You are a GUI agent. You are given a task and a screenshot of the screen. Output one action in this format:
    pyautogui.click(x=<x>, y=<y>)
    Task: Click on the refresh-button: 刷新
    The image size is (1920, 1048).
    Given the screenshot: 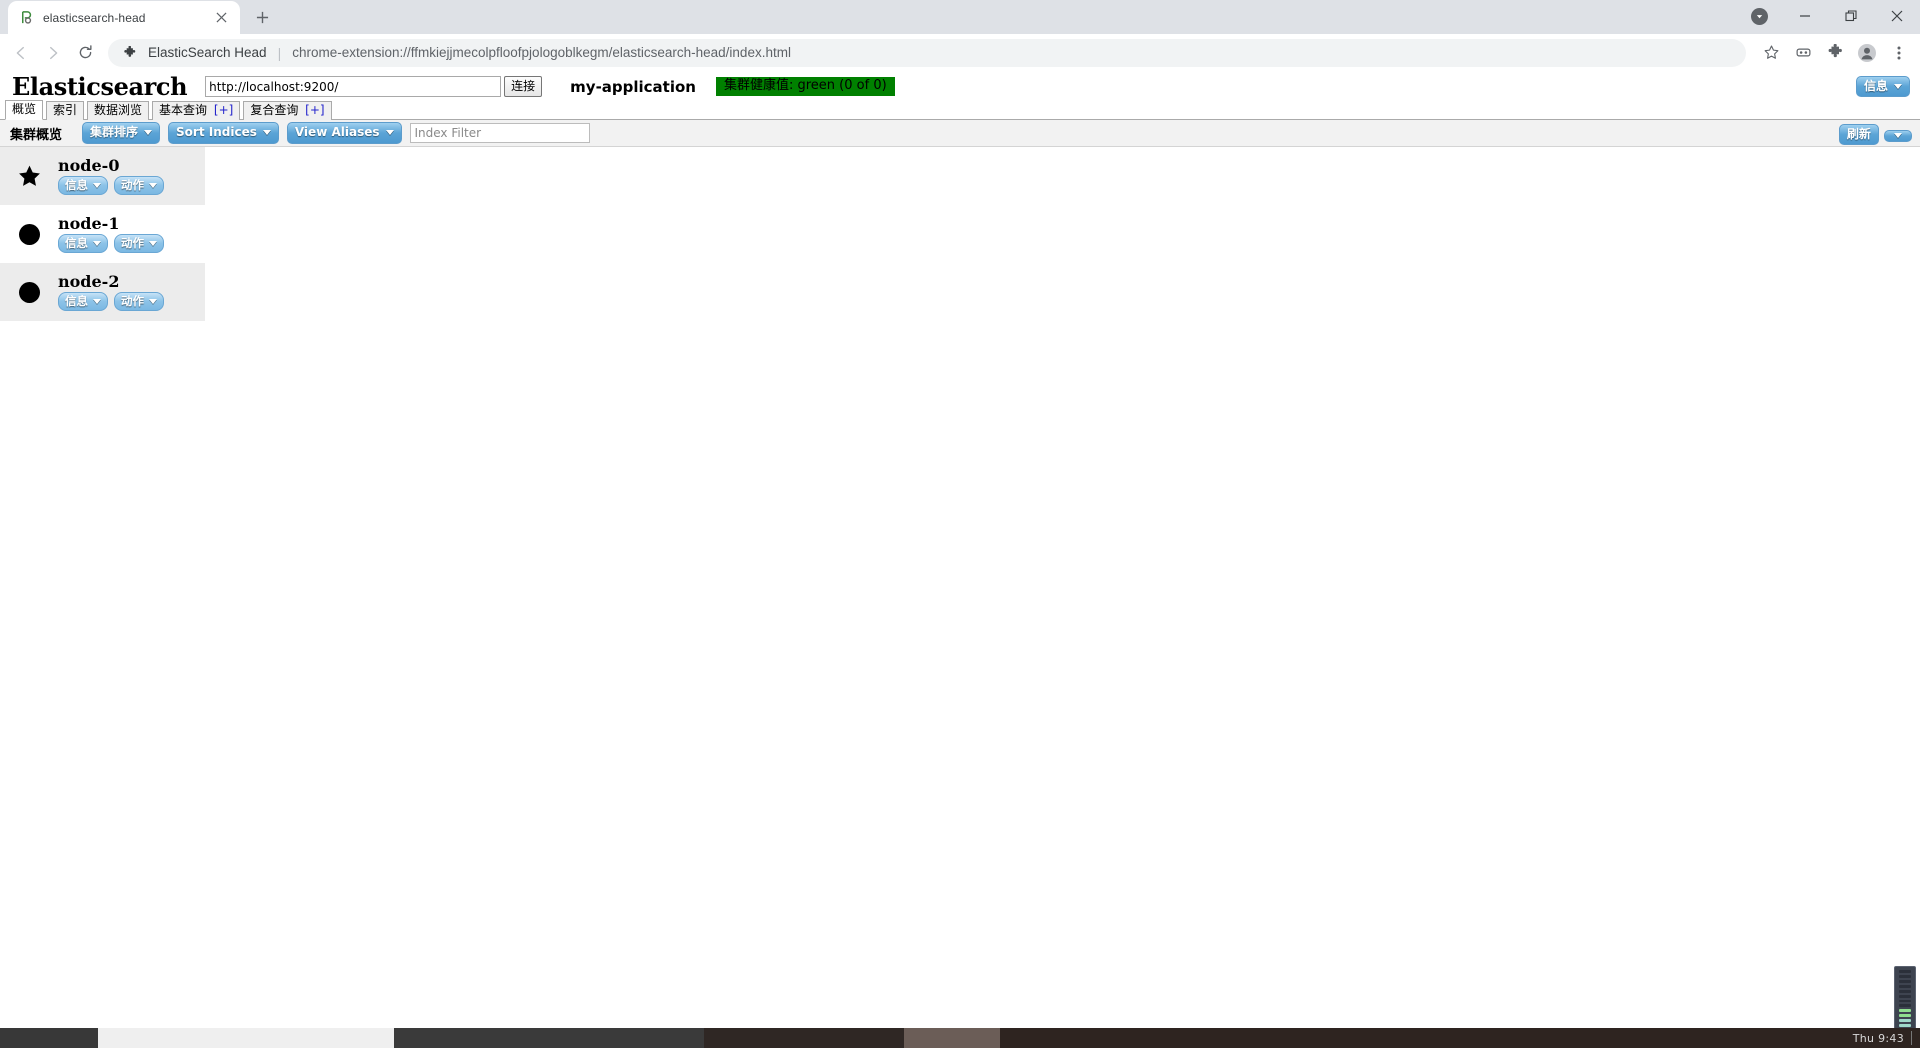 What is the action you would take?
    pyautogui.click(x=1858, y=135)
    